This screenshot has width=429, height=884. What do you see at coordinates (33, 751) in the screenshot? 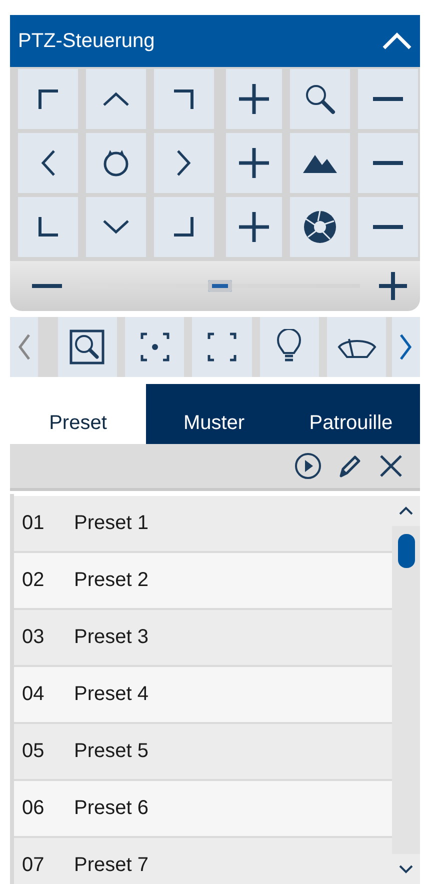
I see `preset-number: 05` at bounding box center [33, 751].